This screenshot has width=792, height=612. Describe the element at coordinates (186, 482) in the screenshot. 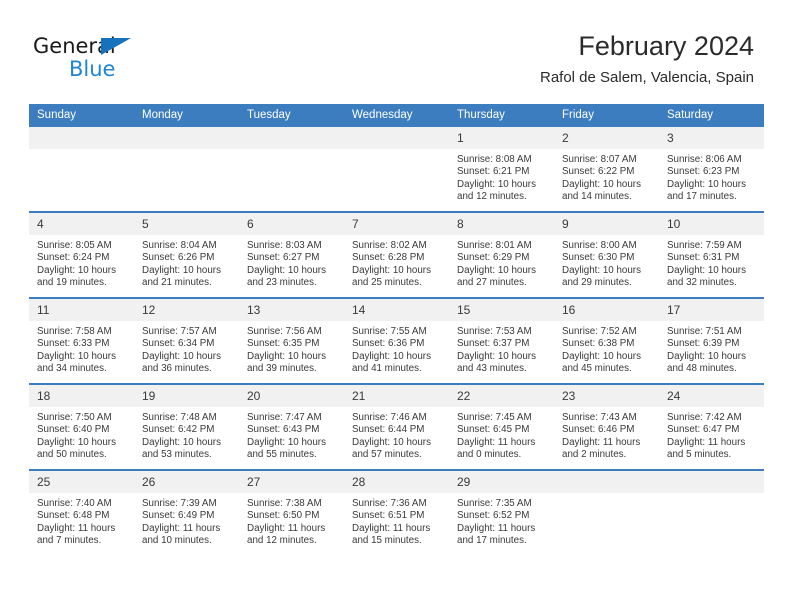

I see `day-number: 26` at that location.